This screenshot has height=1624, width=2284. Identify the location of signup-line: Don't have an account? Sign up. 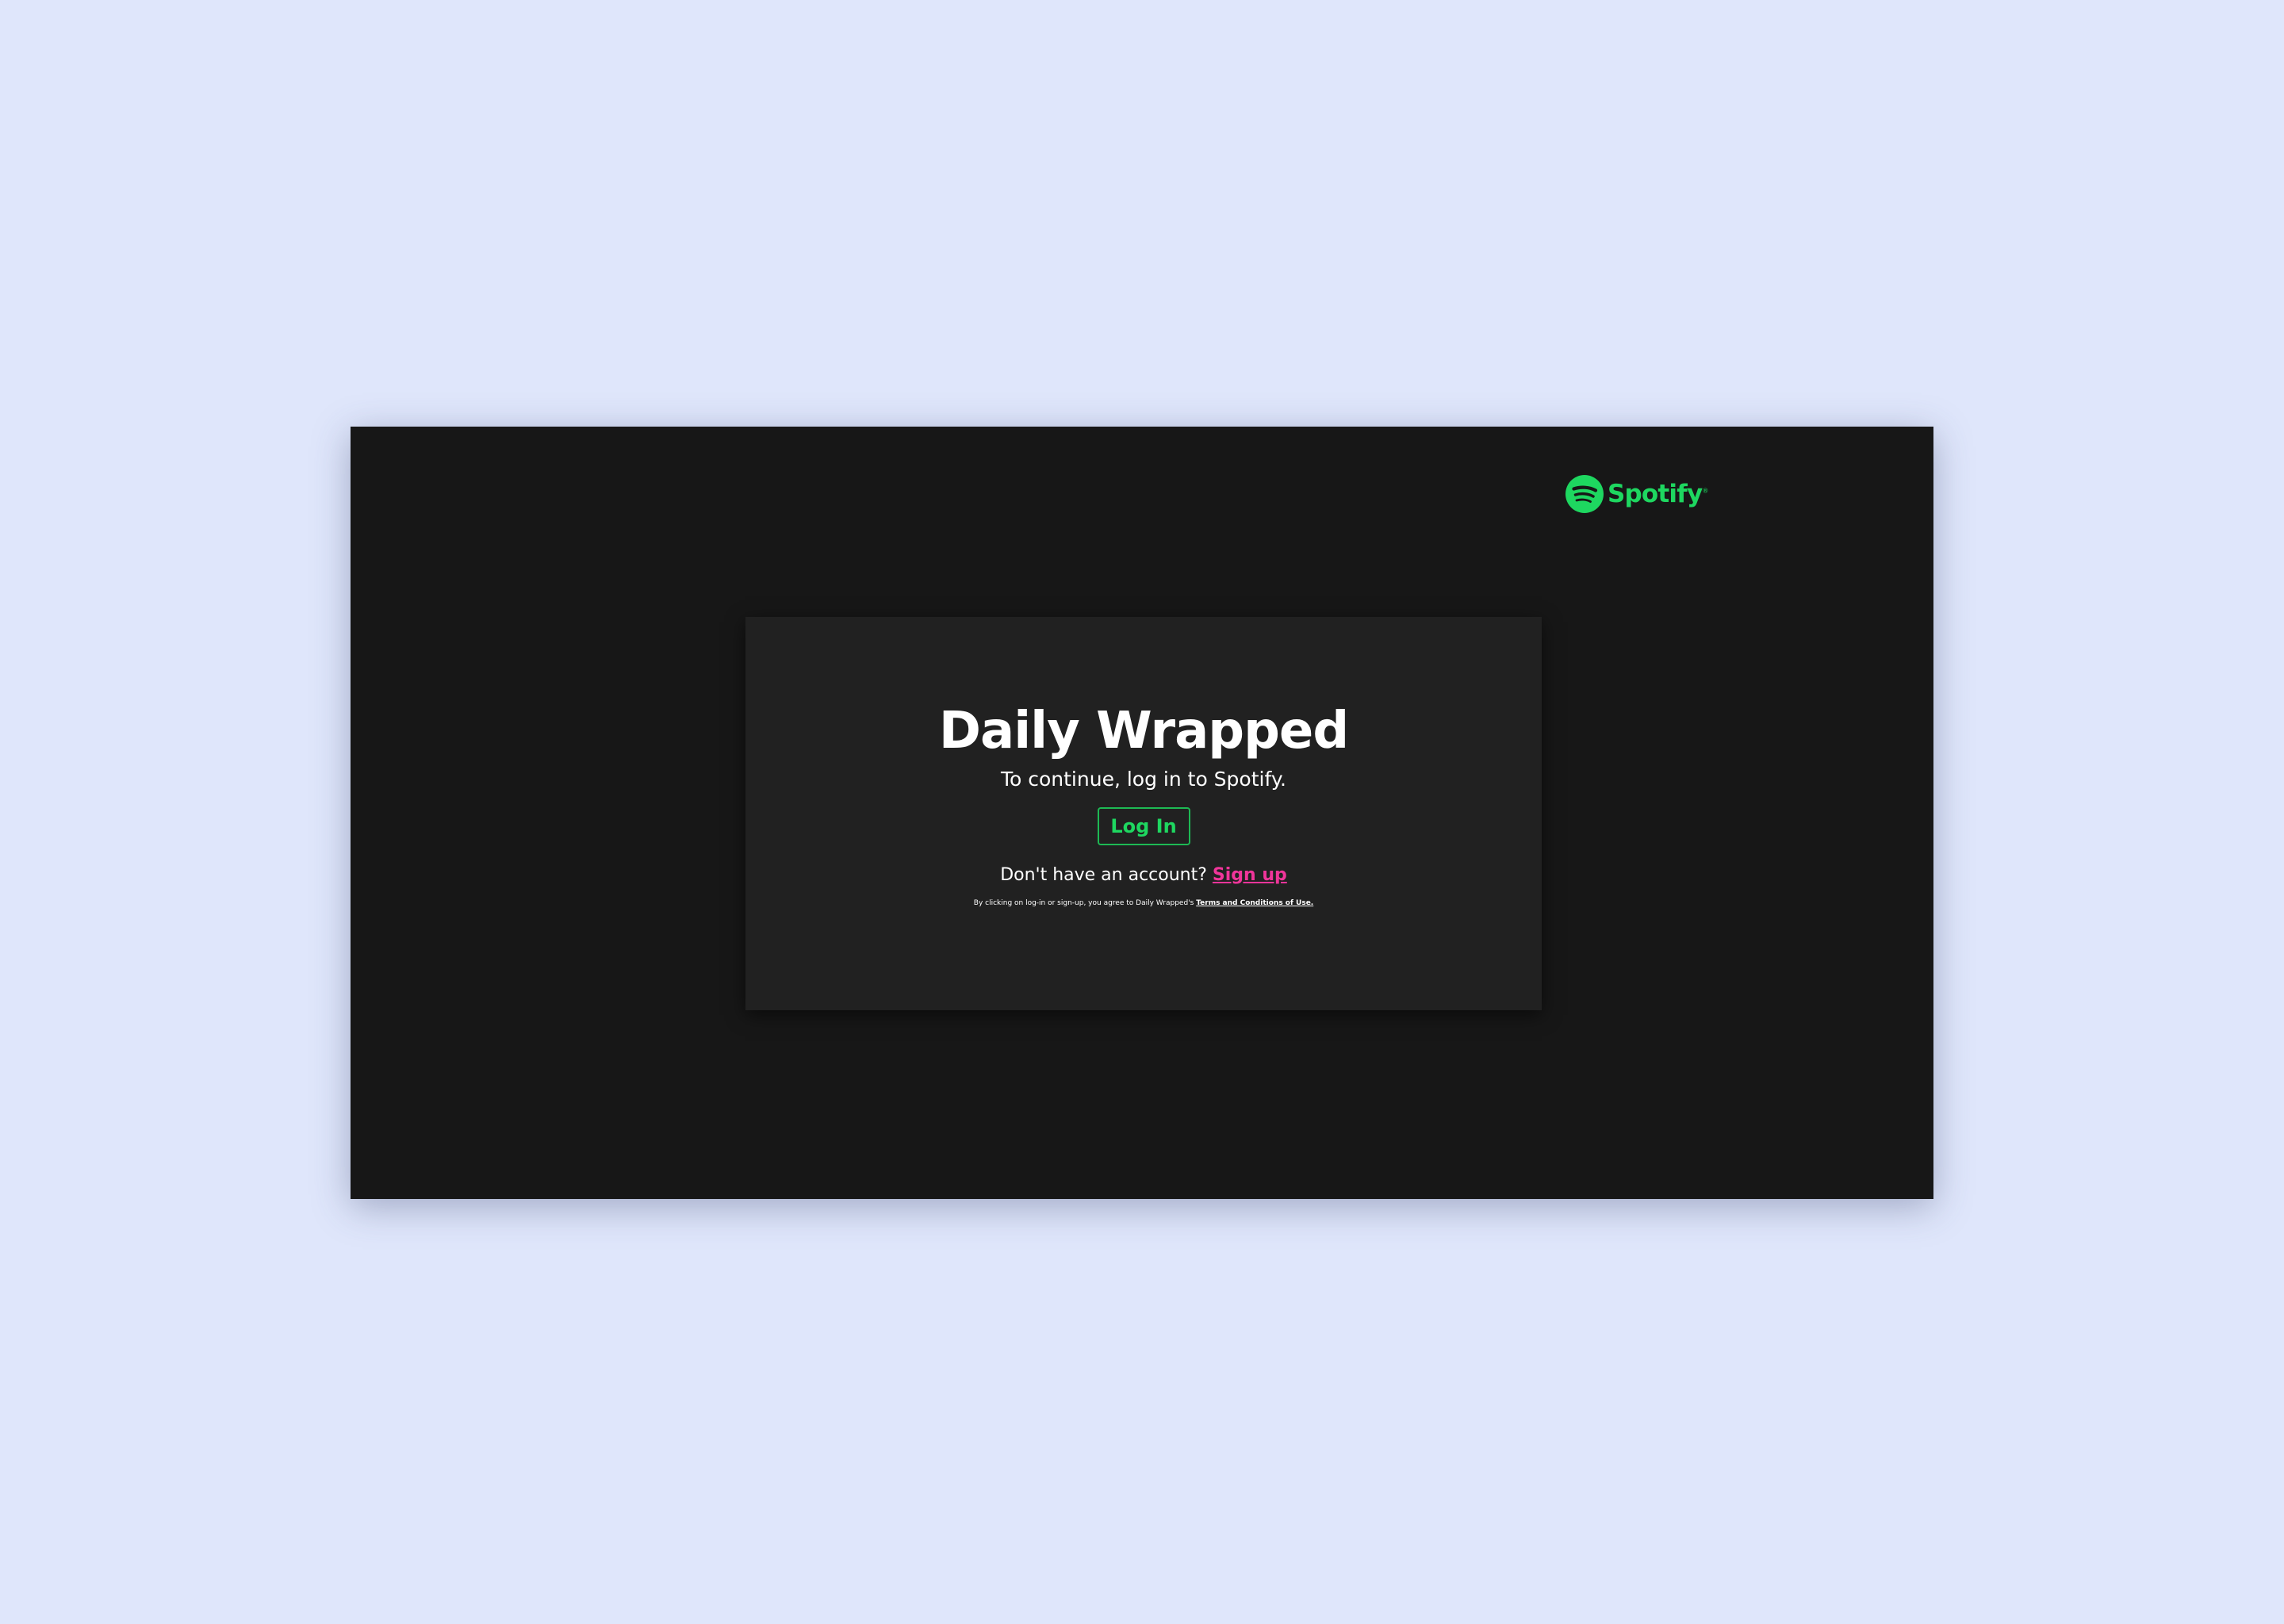
(1143, 876).